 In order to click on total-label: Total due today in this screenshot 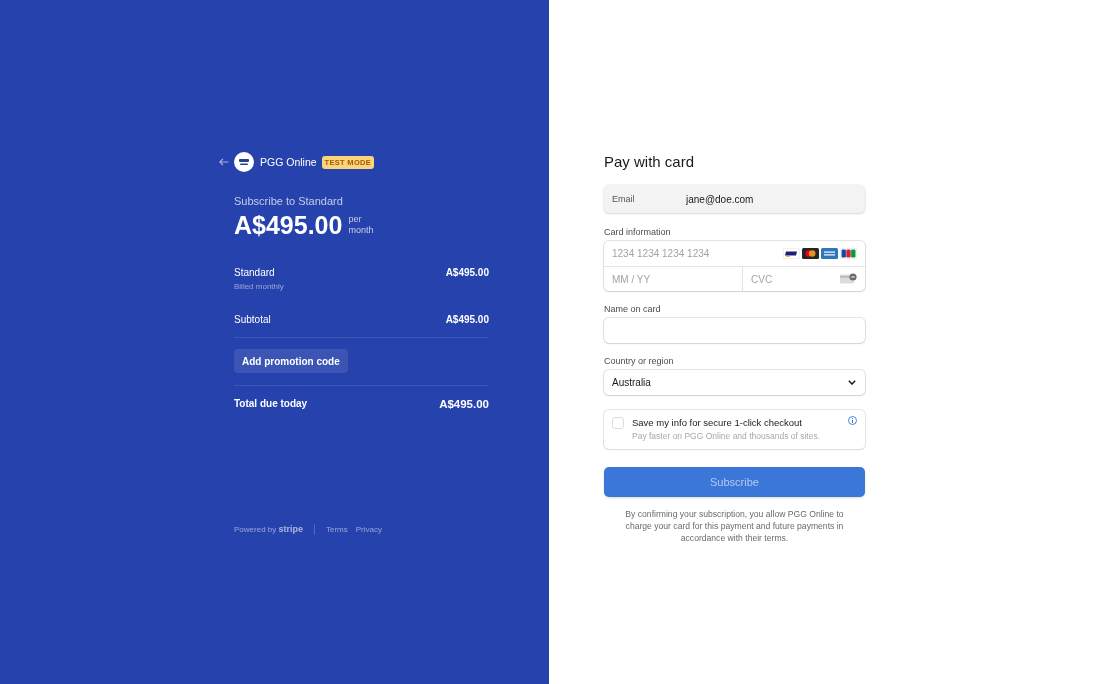, I will do `click(271, 404)`.